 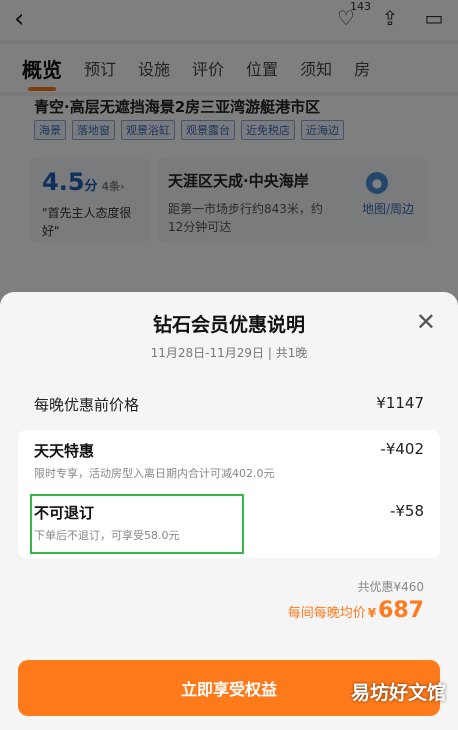 What do you see at coordinates (426, 322) in the screenshot?
I see `close-icon: ✕` at bounding box center [426, 322].